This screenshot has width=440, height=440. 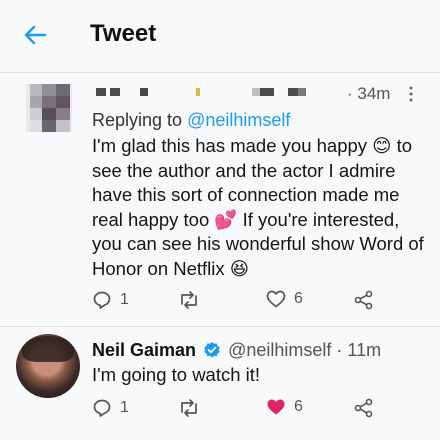 What do you see at coordinates (238, 120) in the screenshot?
I see `reply-handle-link: @neilhimself` at bounding box center [238, 120].